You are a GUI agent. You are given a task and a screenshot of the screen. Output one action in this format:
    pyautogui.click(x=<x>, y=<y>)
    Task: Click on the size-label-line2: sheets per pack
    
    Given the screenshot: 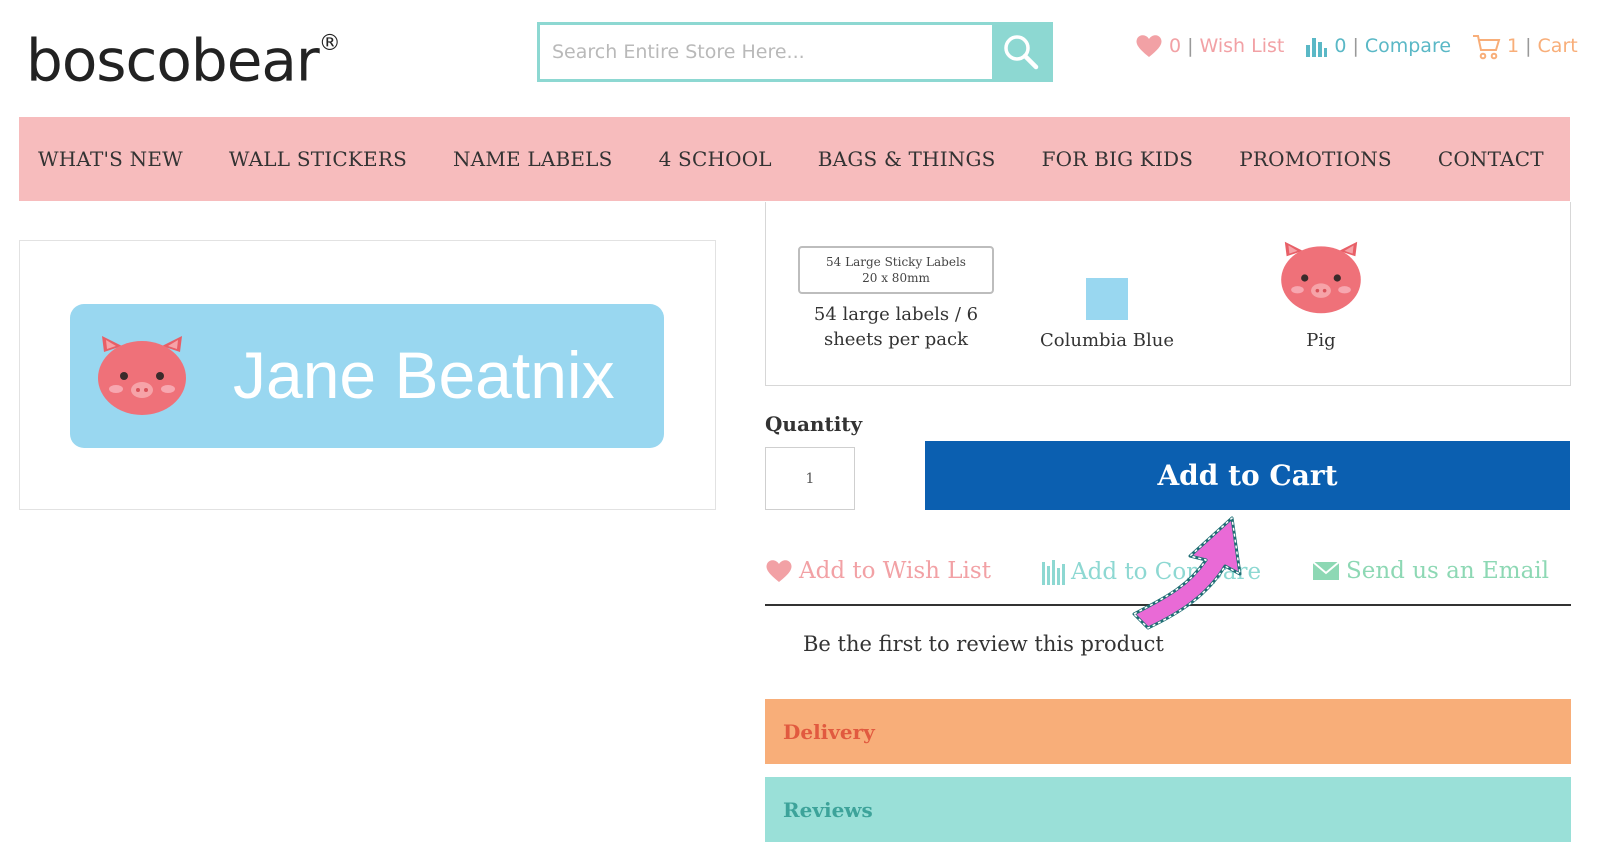 What is the action you would take?
    pyautogui.click(x=896, y=339)
    